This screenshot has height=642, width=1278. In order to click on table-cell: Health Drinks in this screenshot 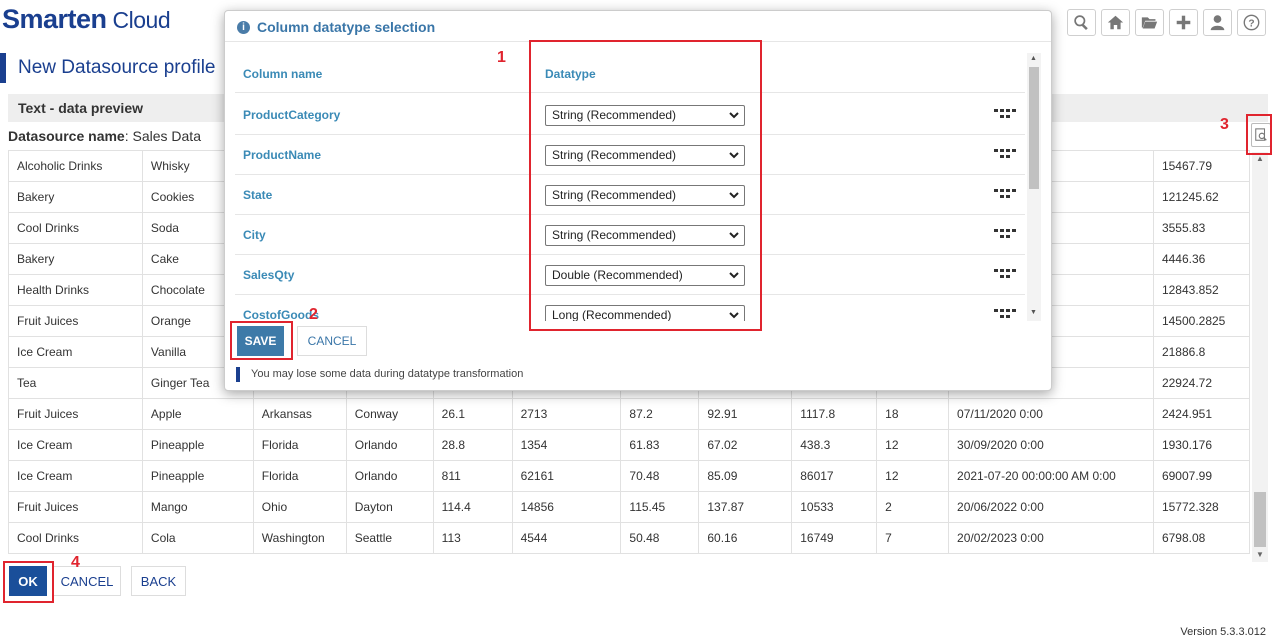, I will do `click(75, 290)`.